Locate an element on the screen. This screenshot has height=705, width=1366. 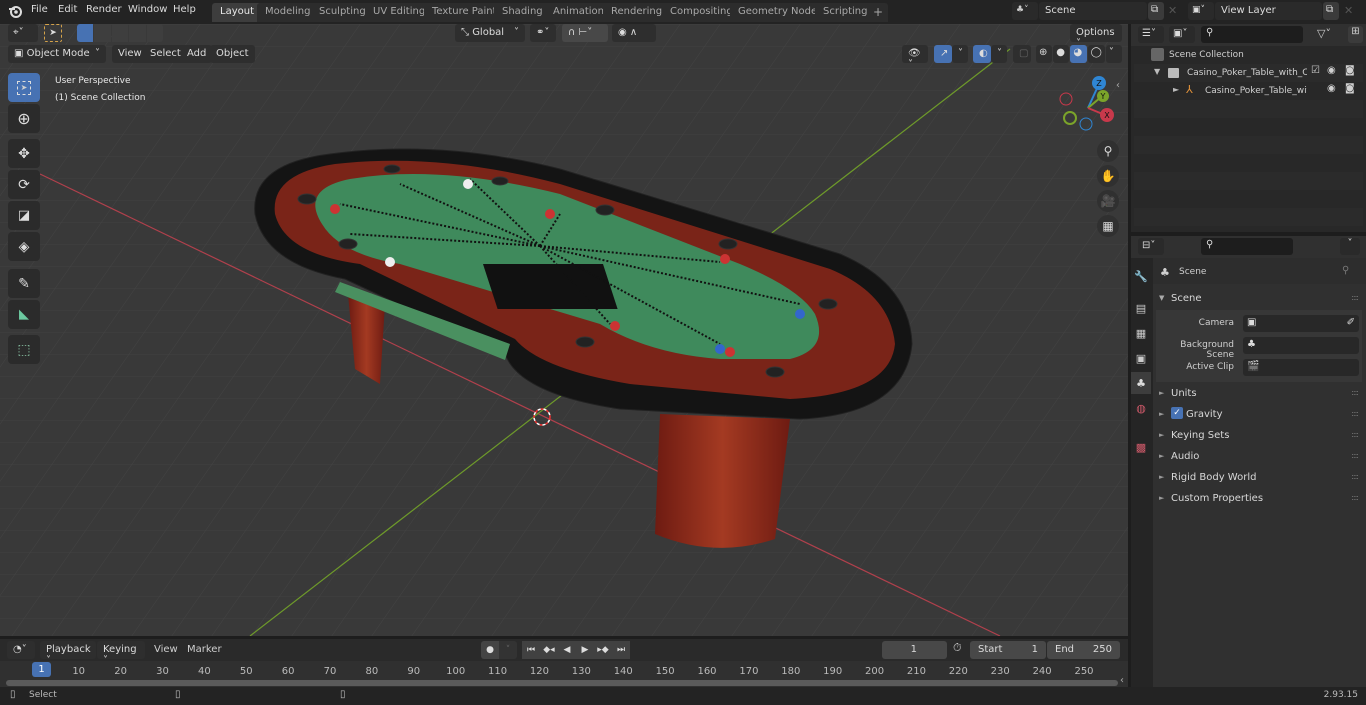
scene-properties-tab: ♣ is located at coordinates (1141, 383).